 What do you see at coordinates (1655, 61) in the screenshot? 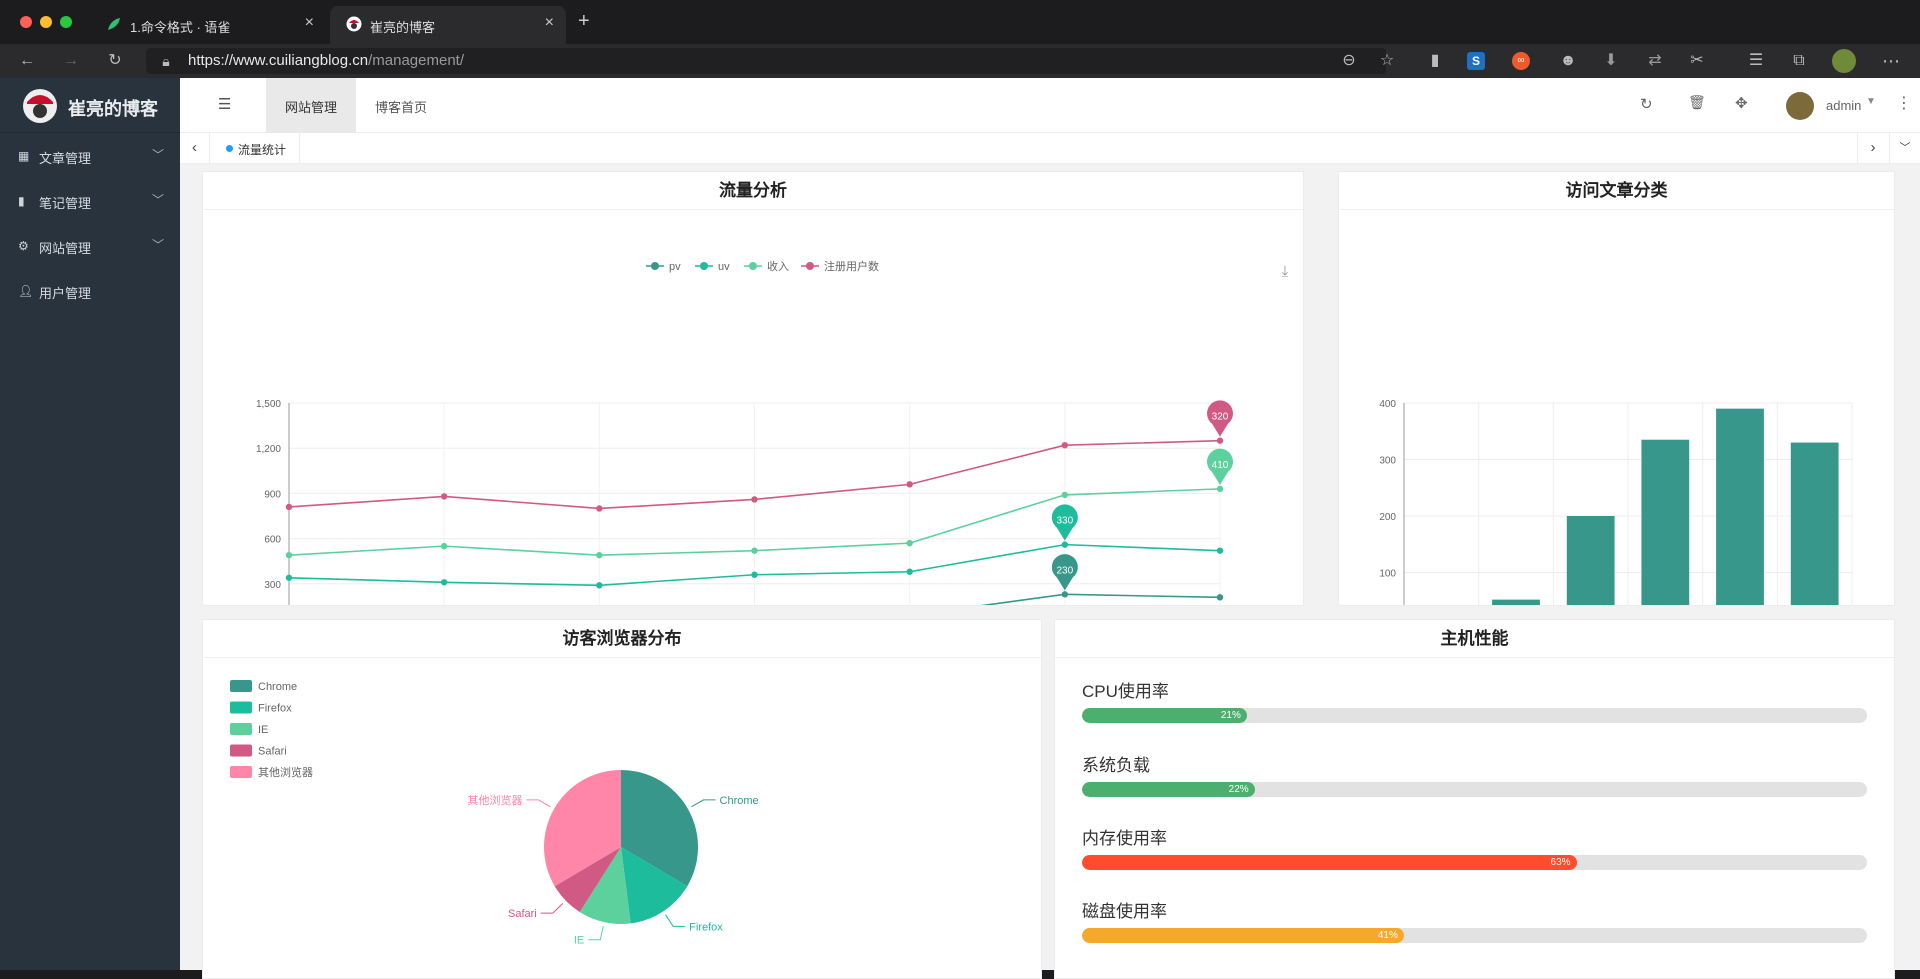
I see `sync-icon: ⇄` at bounding box center [1655, 61].